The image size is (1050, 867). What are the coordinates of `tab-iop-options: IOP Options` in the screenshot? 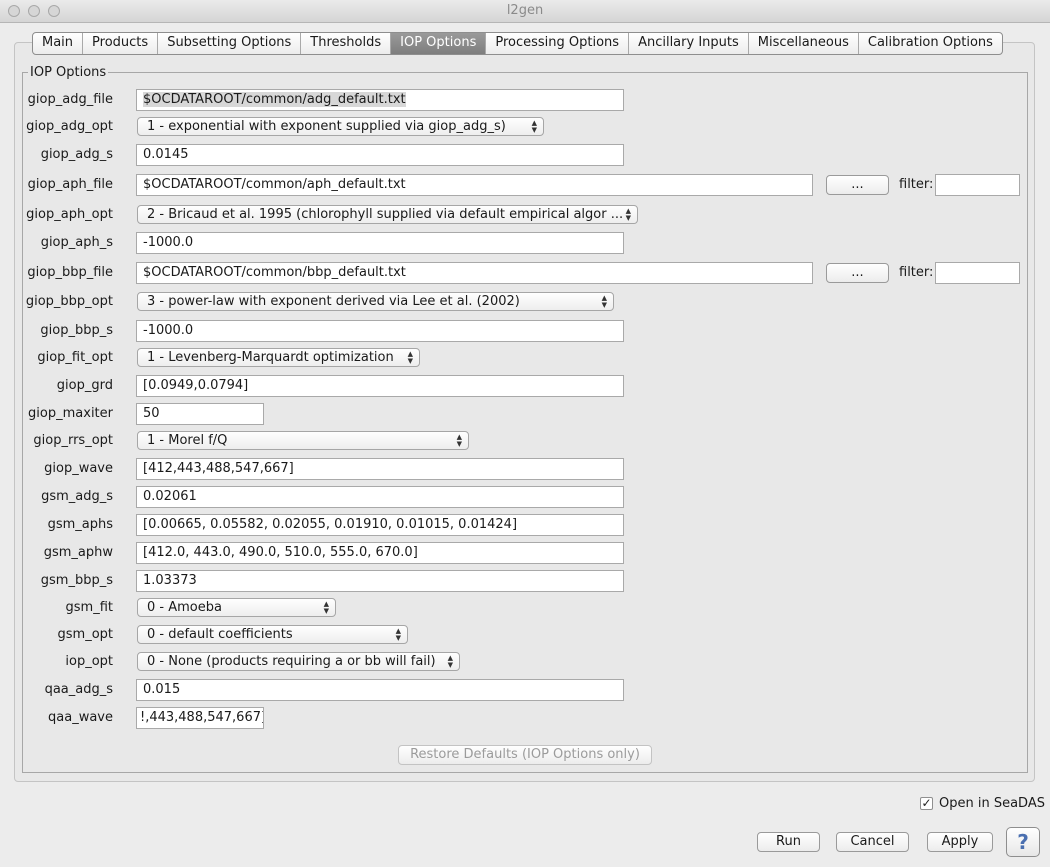 It's located at (439, 43).